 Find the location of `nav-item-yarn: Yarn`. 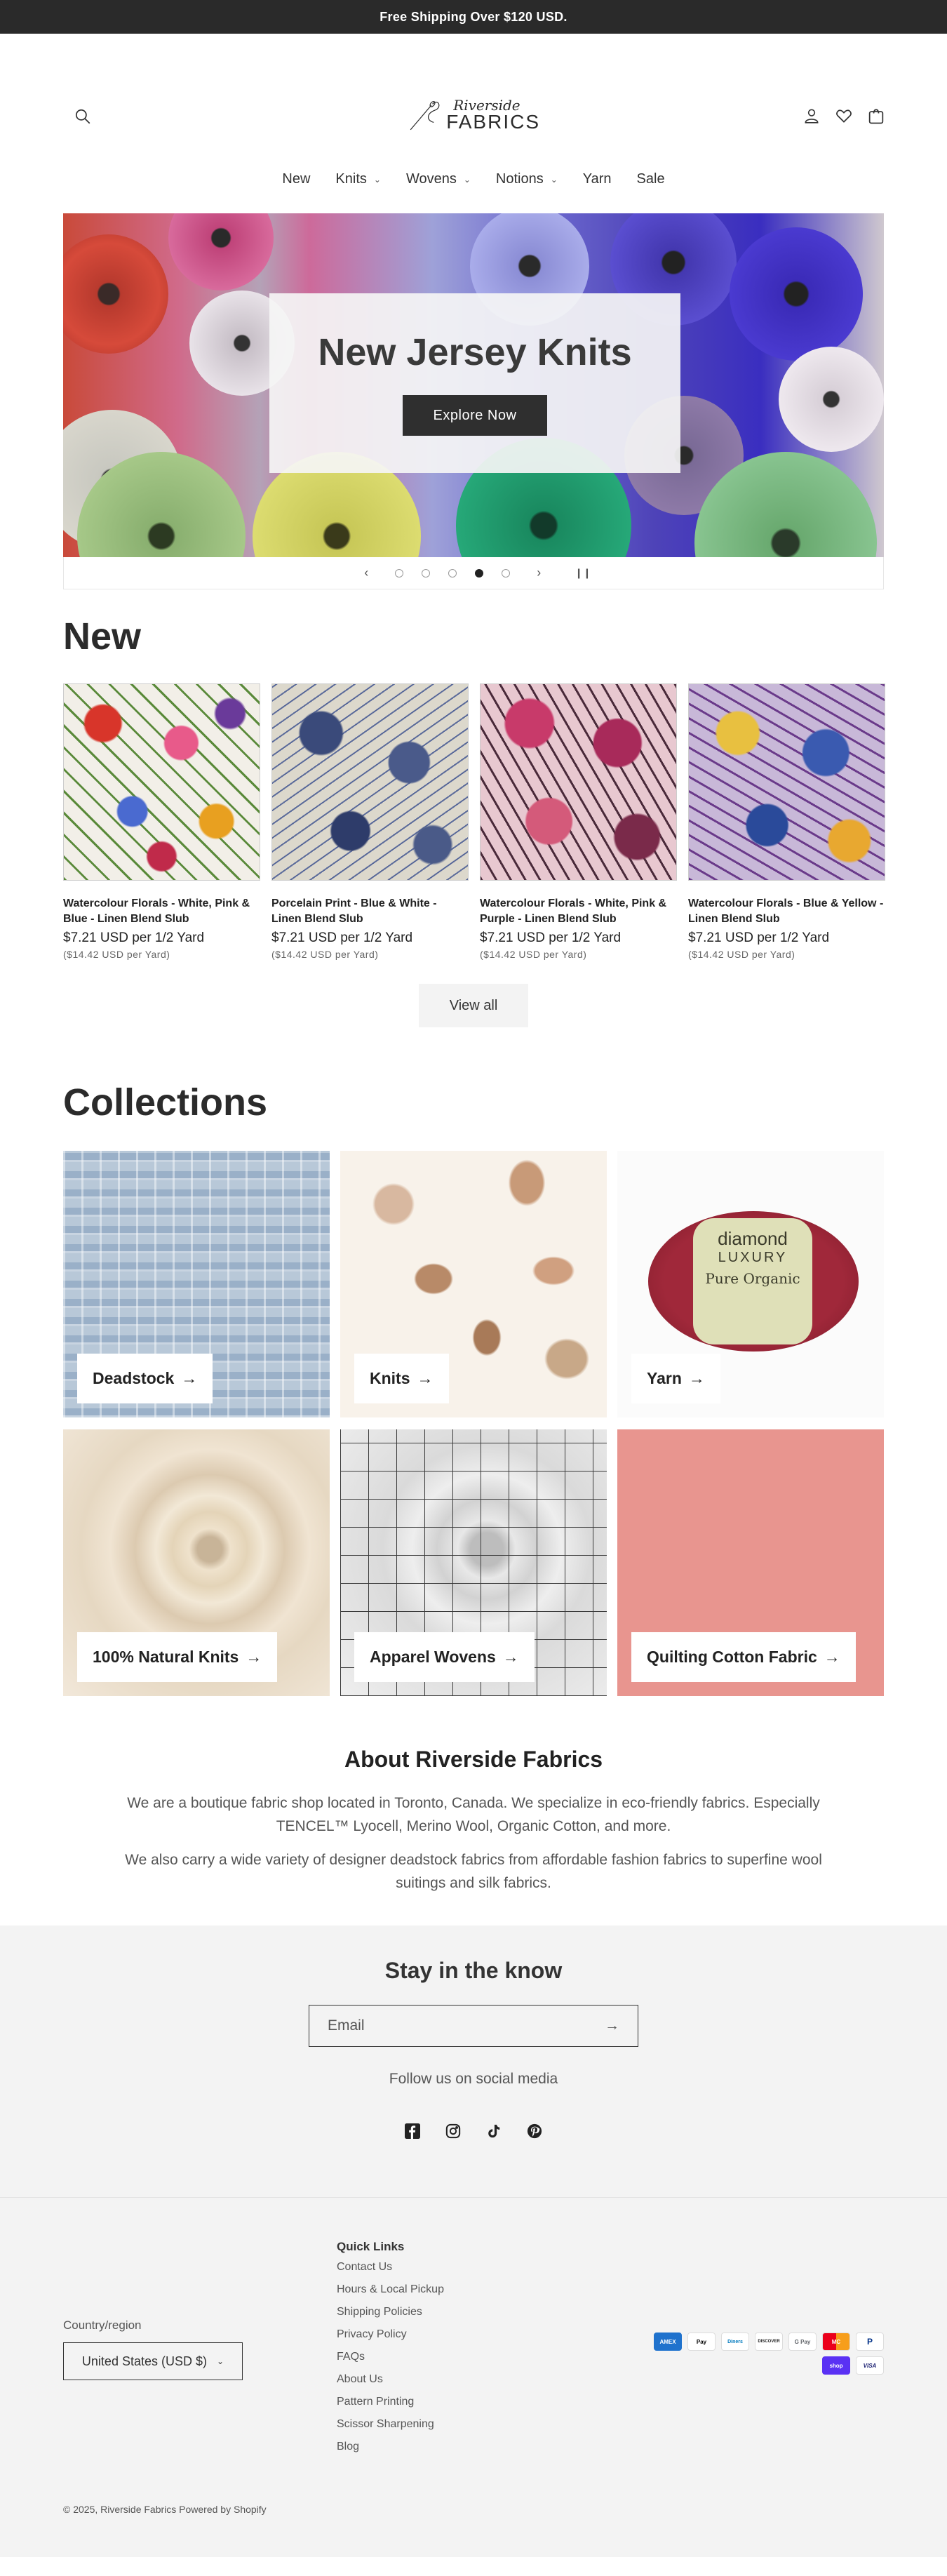

nav-item-yarn: Yarn is located at coordinates (597, 179).